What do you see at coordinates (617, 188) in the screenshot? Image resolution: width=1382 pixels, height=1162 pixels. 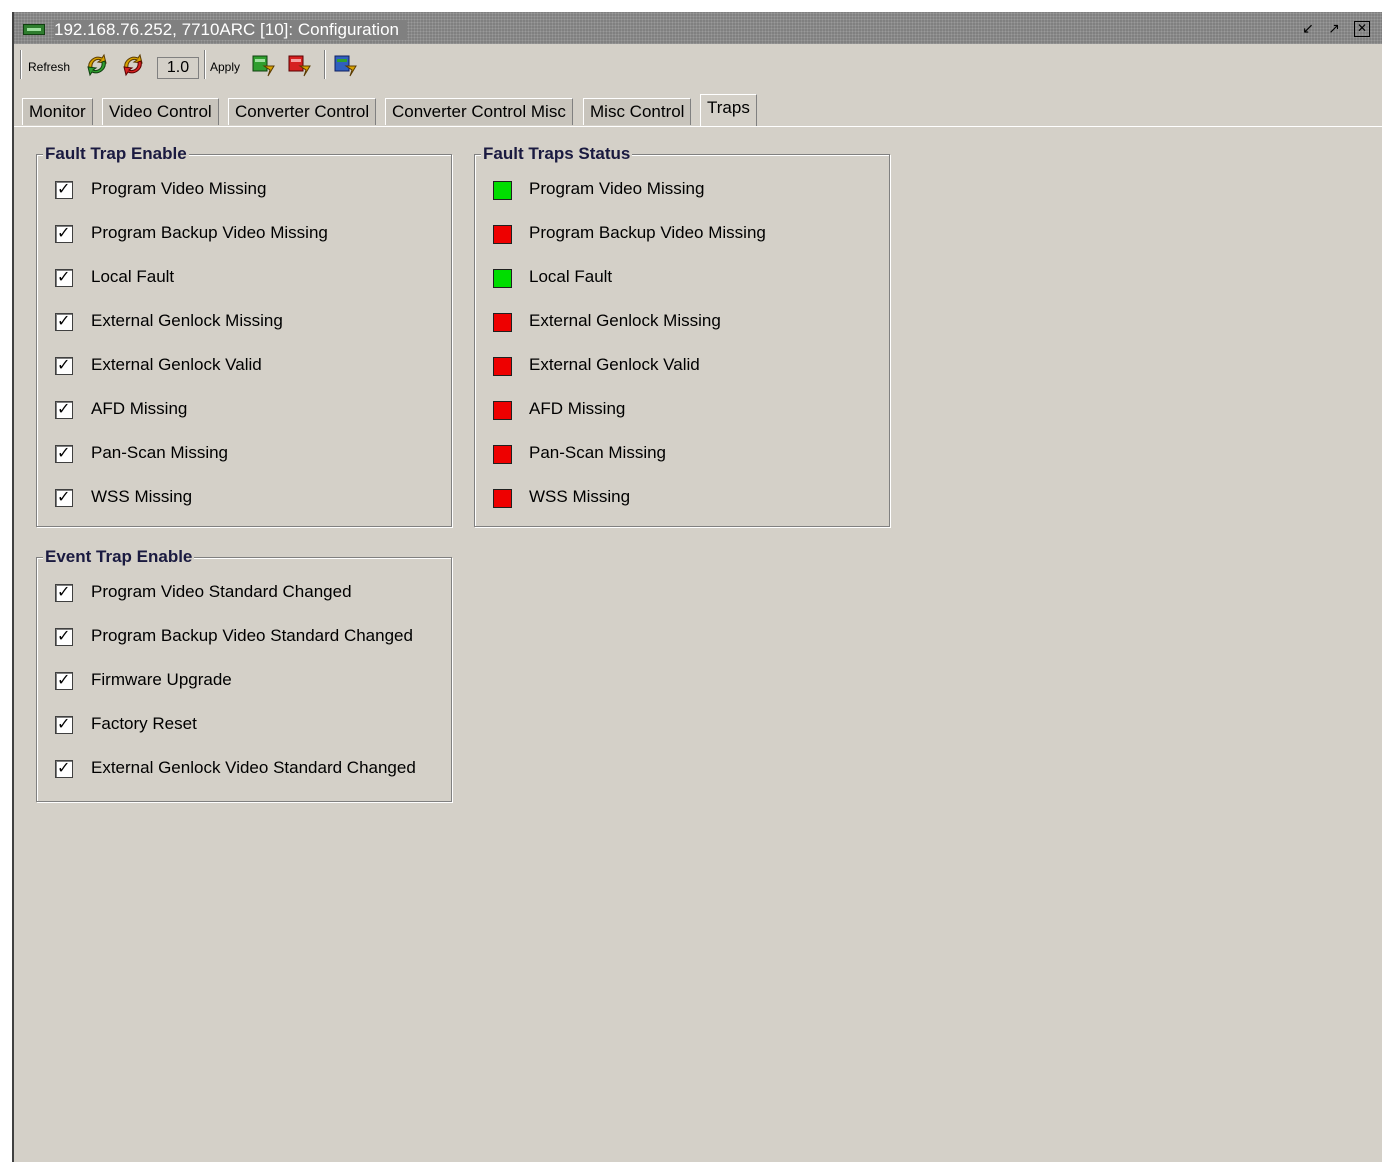 I see `status-label: Program Video Missing` at bounding box center [617, 188].